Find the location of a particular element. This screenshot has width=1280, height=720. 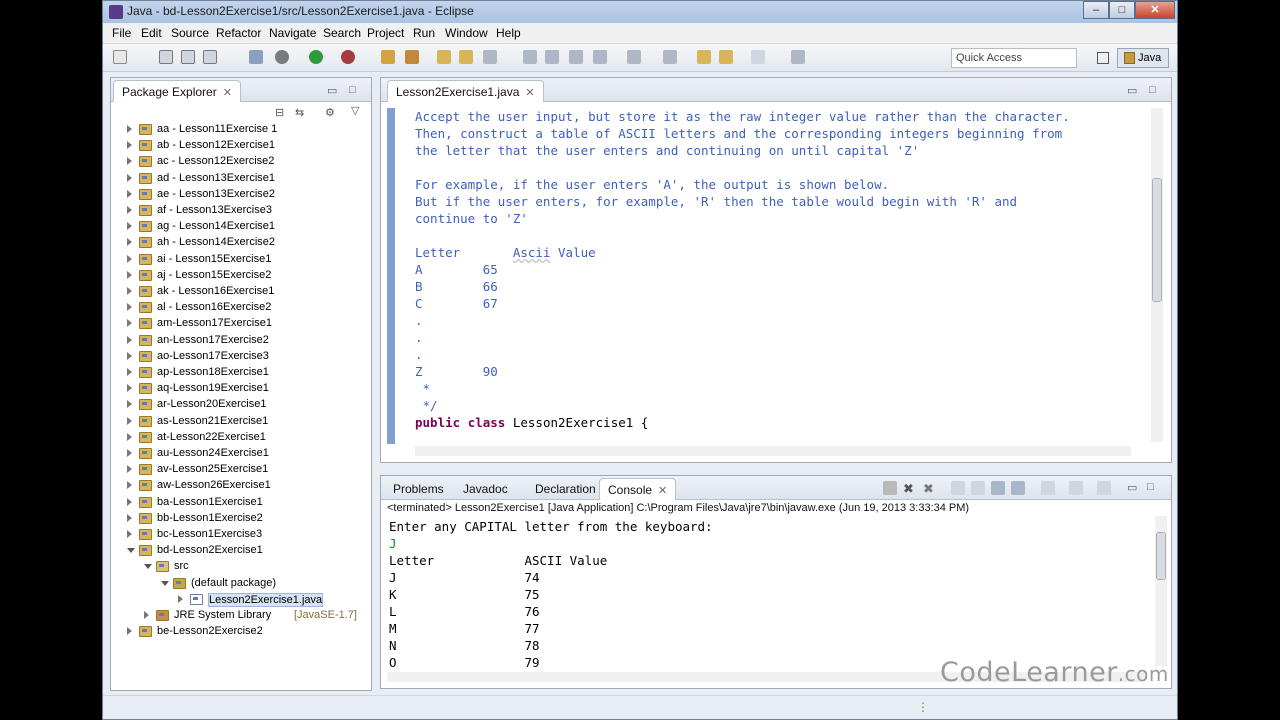

editor-scroll-thumb is located at coordinates (1157, 240).